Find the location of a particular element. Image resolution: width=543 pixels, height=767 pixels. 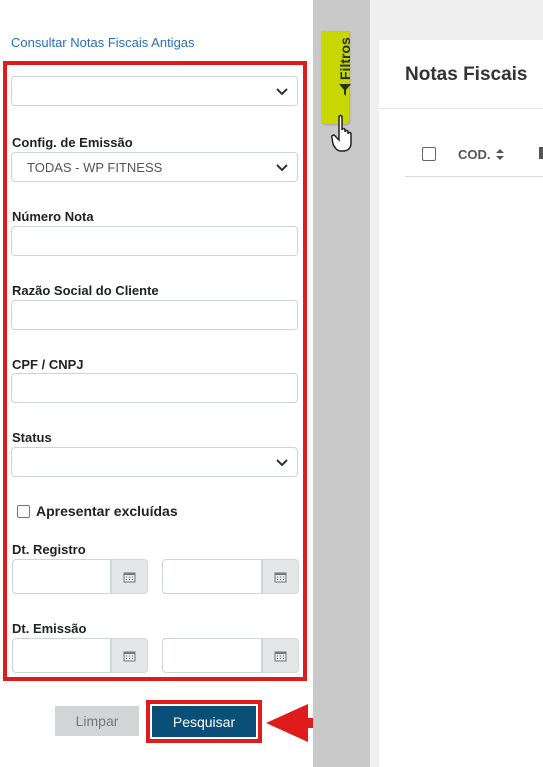

clear-button: Limpar is located at coordinates (97, 721).